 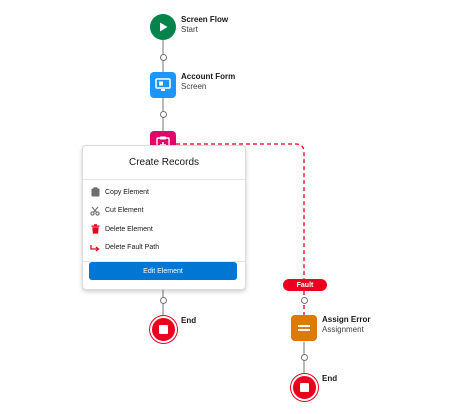 I want to click on start-subtitle: Start, so click(x=189, y=29).